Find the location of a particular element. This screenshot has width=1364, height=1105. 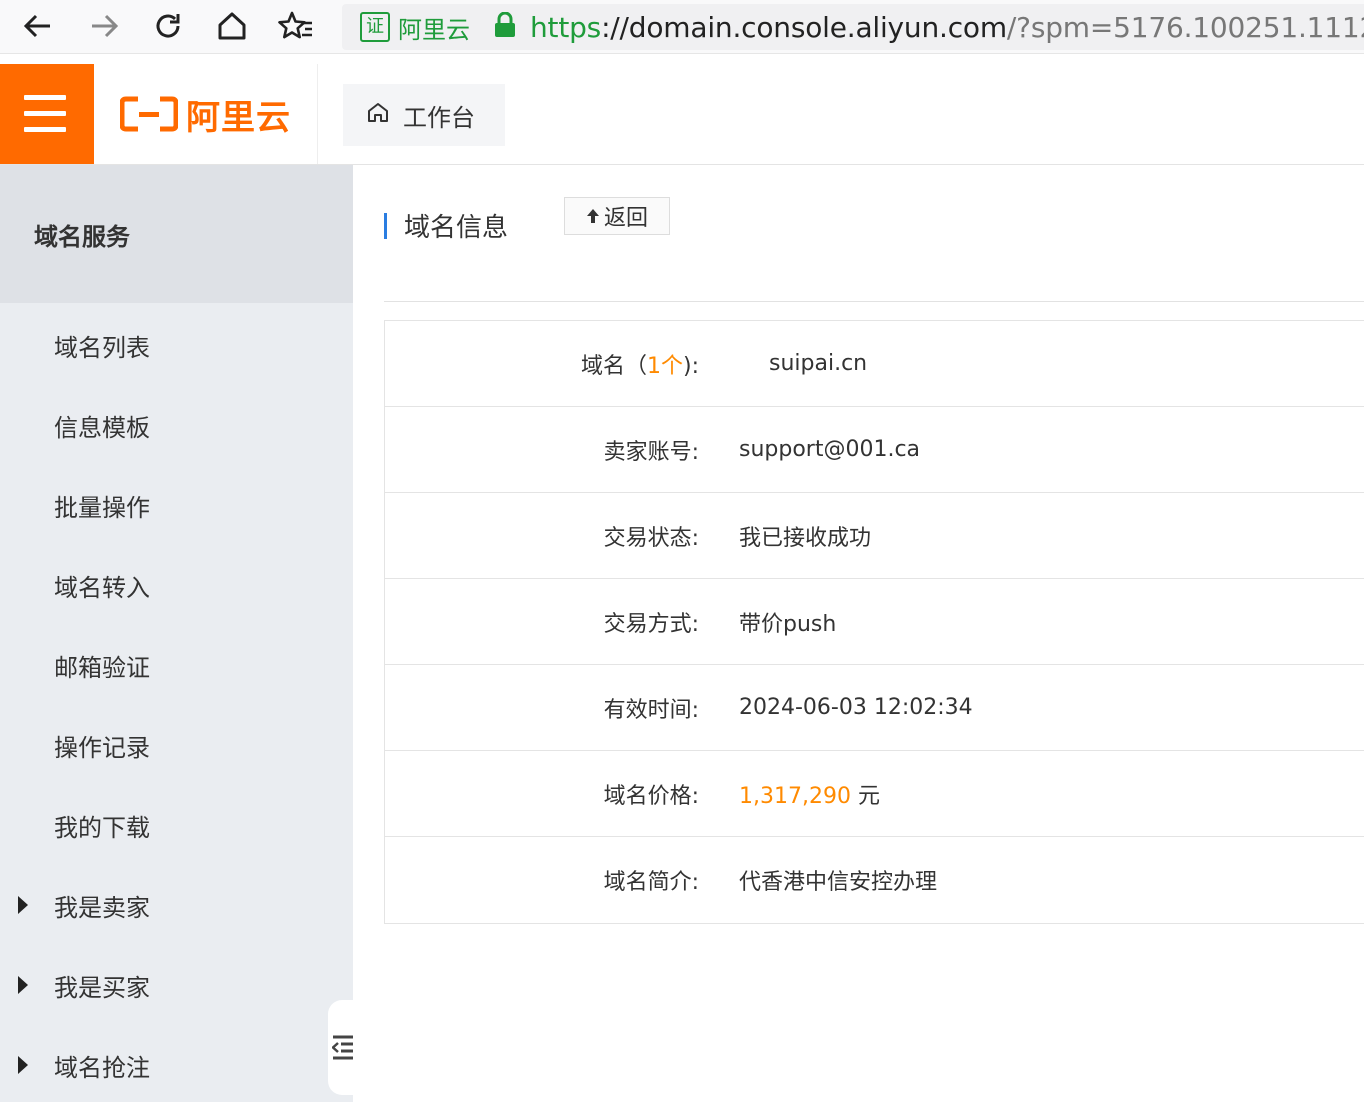

price-amount: 1,317,290 is located at coordinates (795, 796).